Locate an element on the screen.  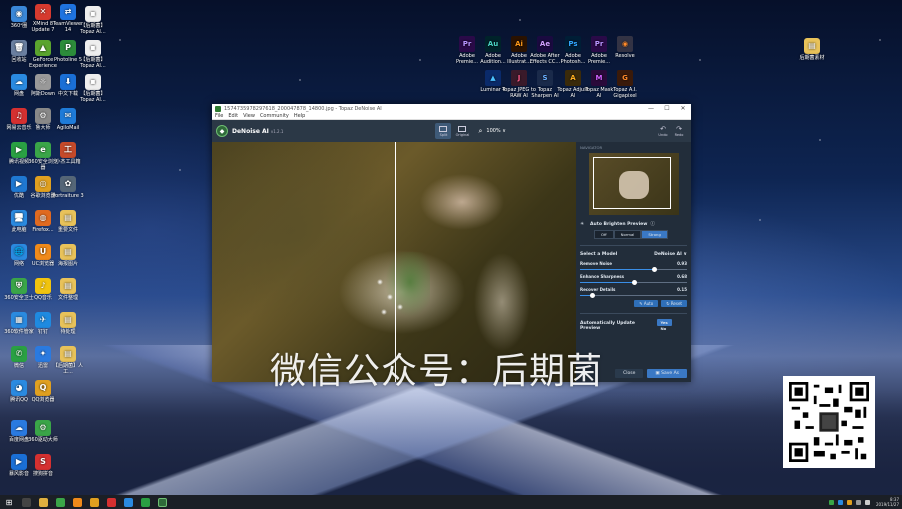
app-icon: ◕ is located at coordinates (19, 388).